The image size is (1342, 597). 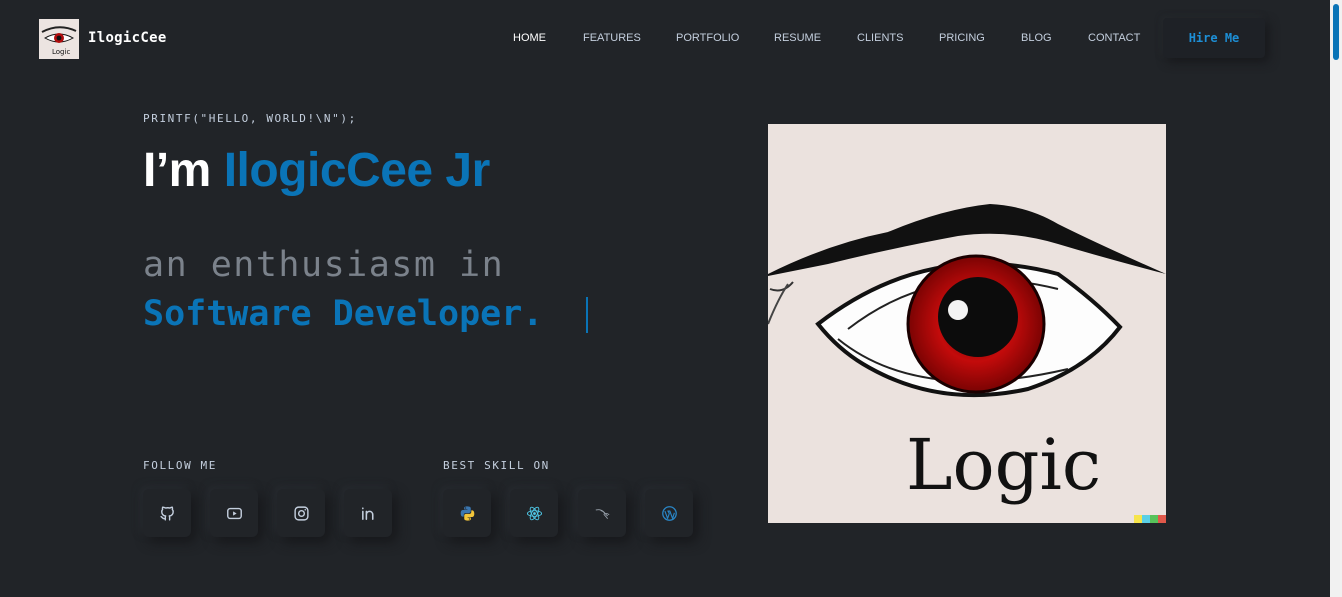 I want to click on react-skill, so click(x=534, y=513).